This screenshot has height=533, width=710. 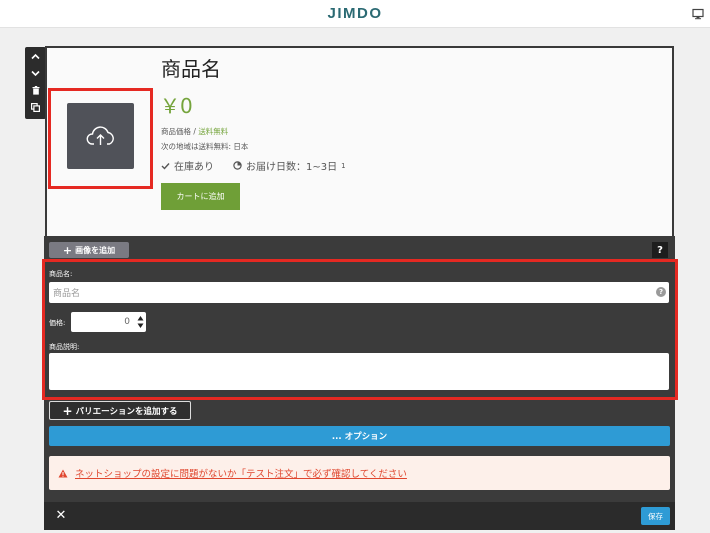 I want to click on close-icon: ✕, so click(x=61, y=515).